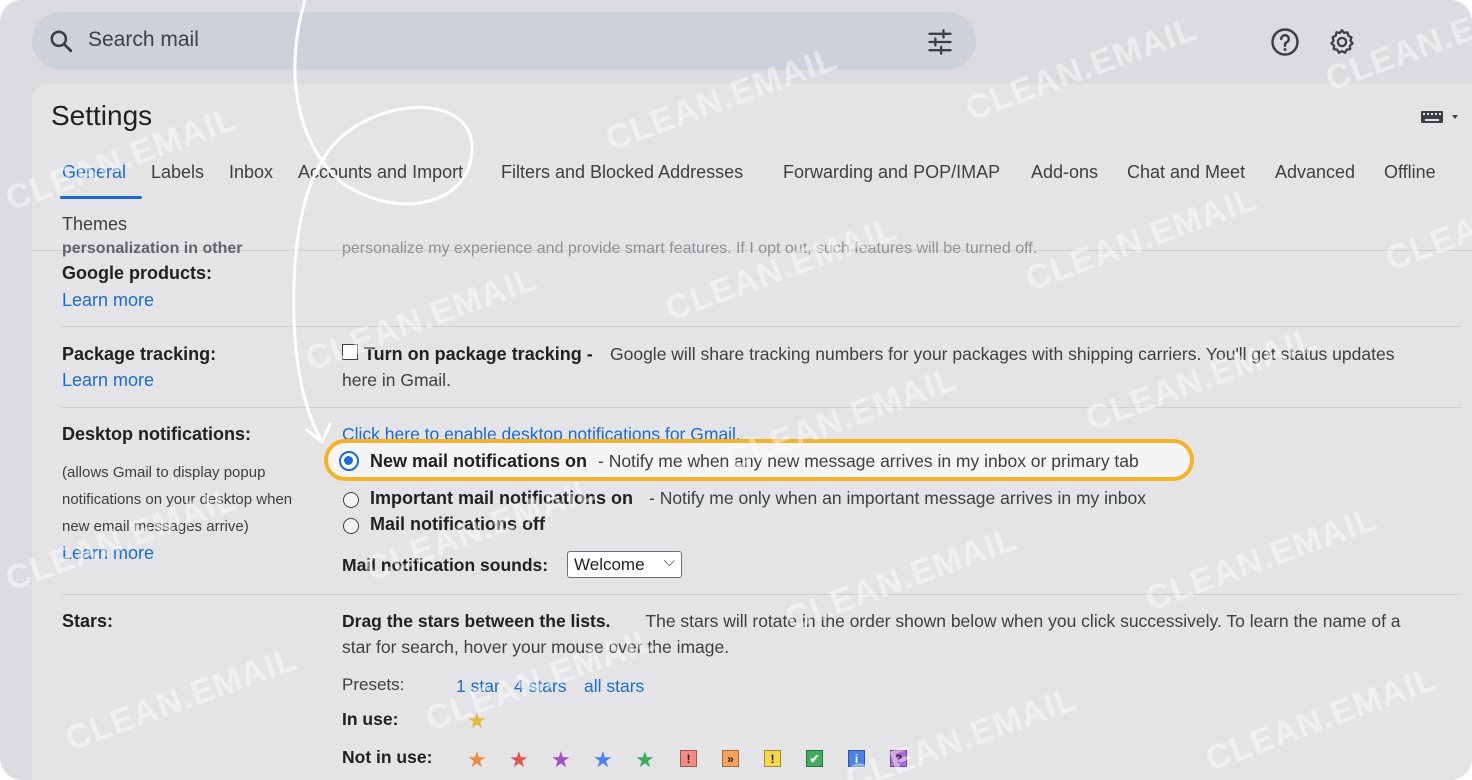 The width and height of the screenshot is (1472, 780). Describe the element at coordinates (561, 760) in the screenshot. I see `purple-star-icon: ★` at that location.